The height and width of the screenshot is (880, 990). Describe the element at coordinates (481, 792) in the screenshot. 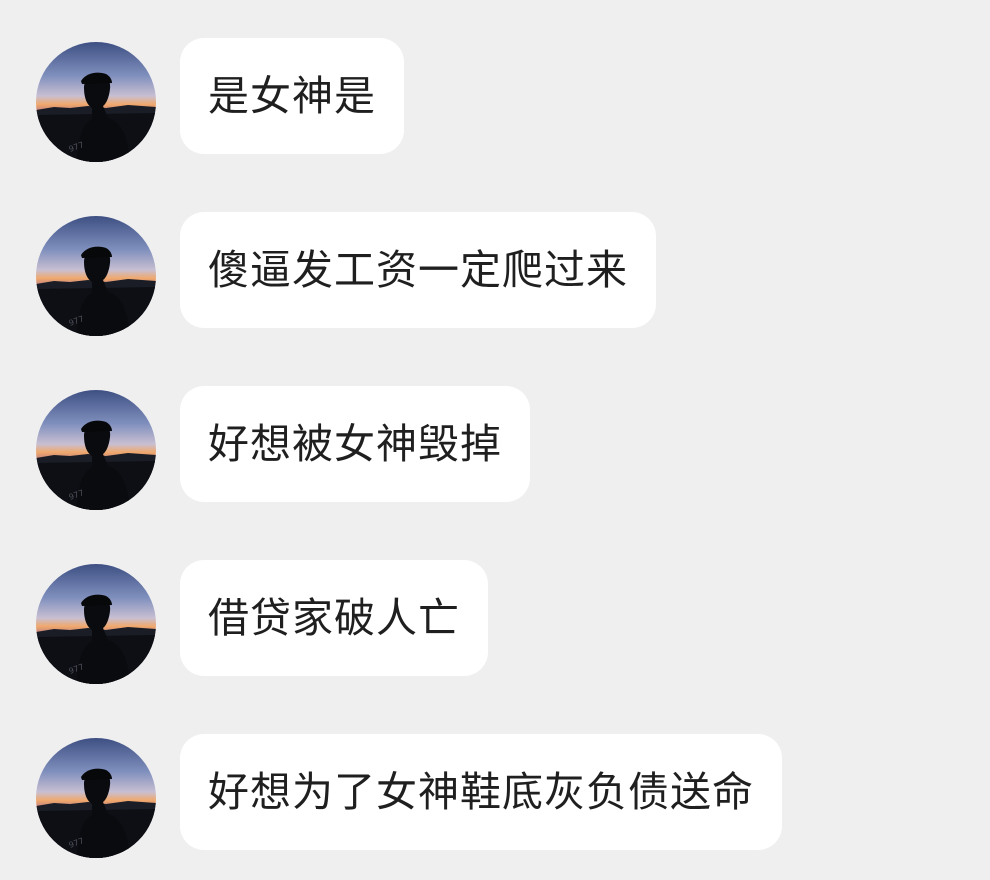

I see `message-bubble: 好想为了女神鞋底灰负债送命` at that location.